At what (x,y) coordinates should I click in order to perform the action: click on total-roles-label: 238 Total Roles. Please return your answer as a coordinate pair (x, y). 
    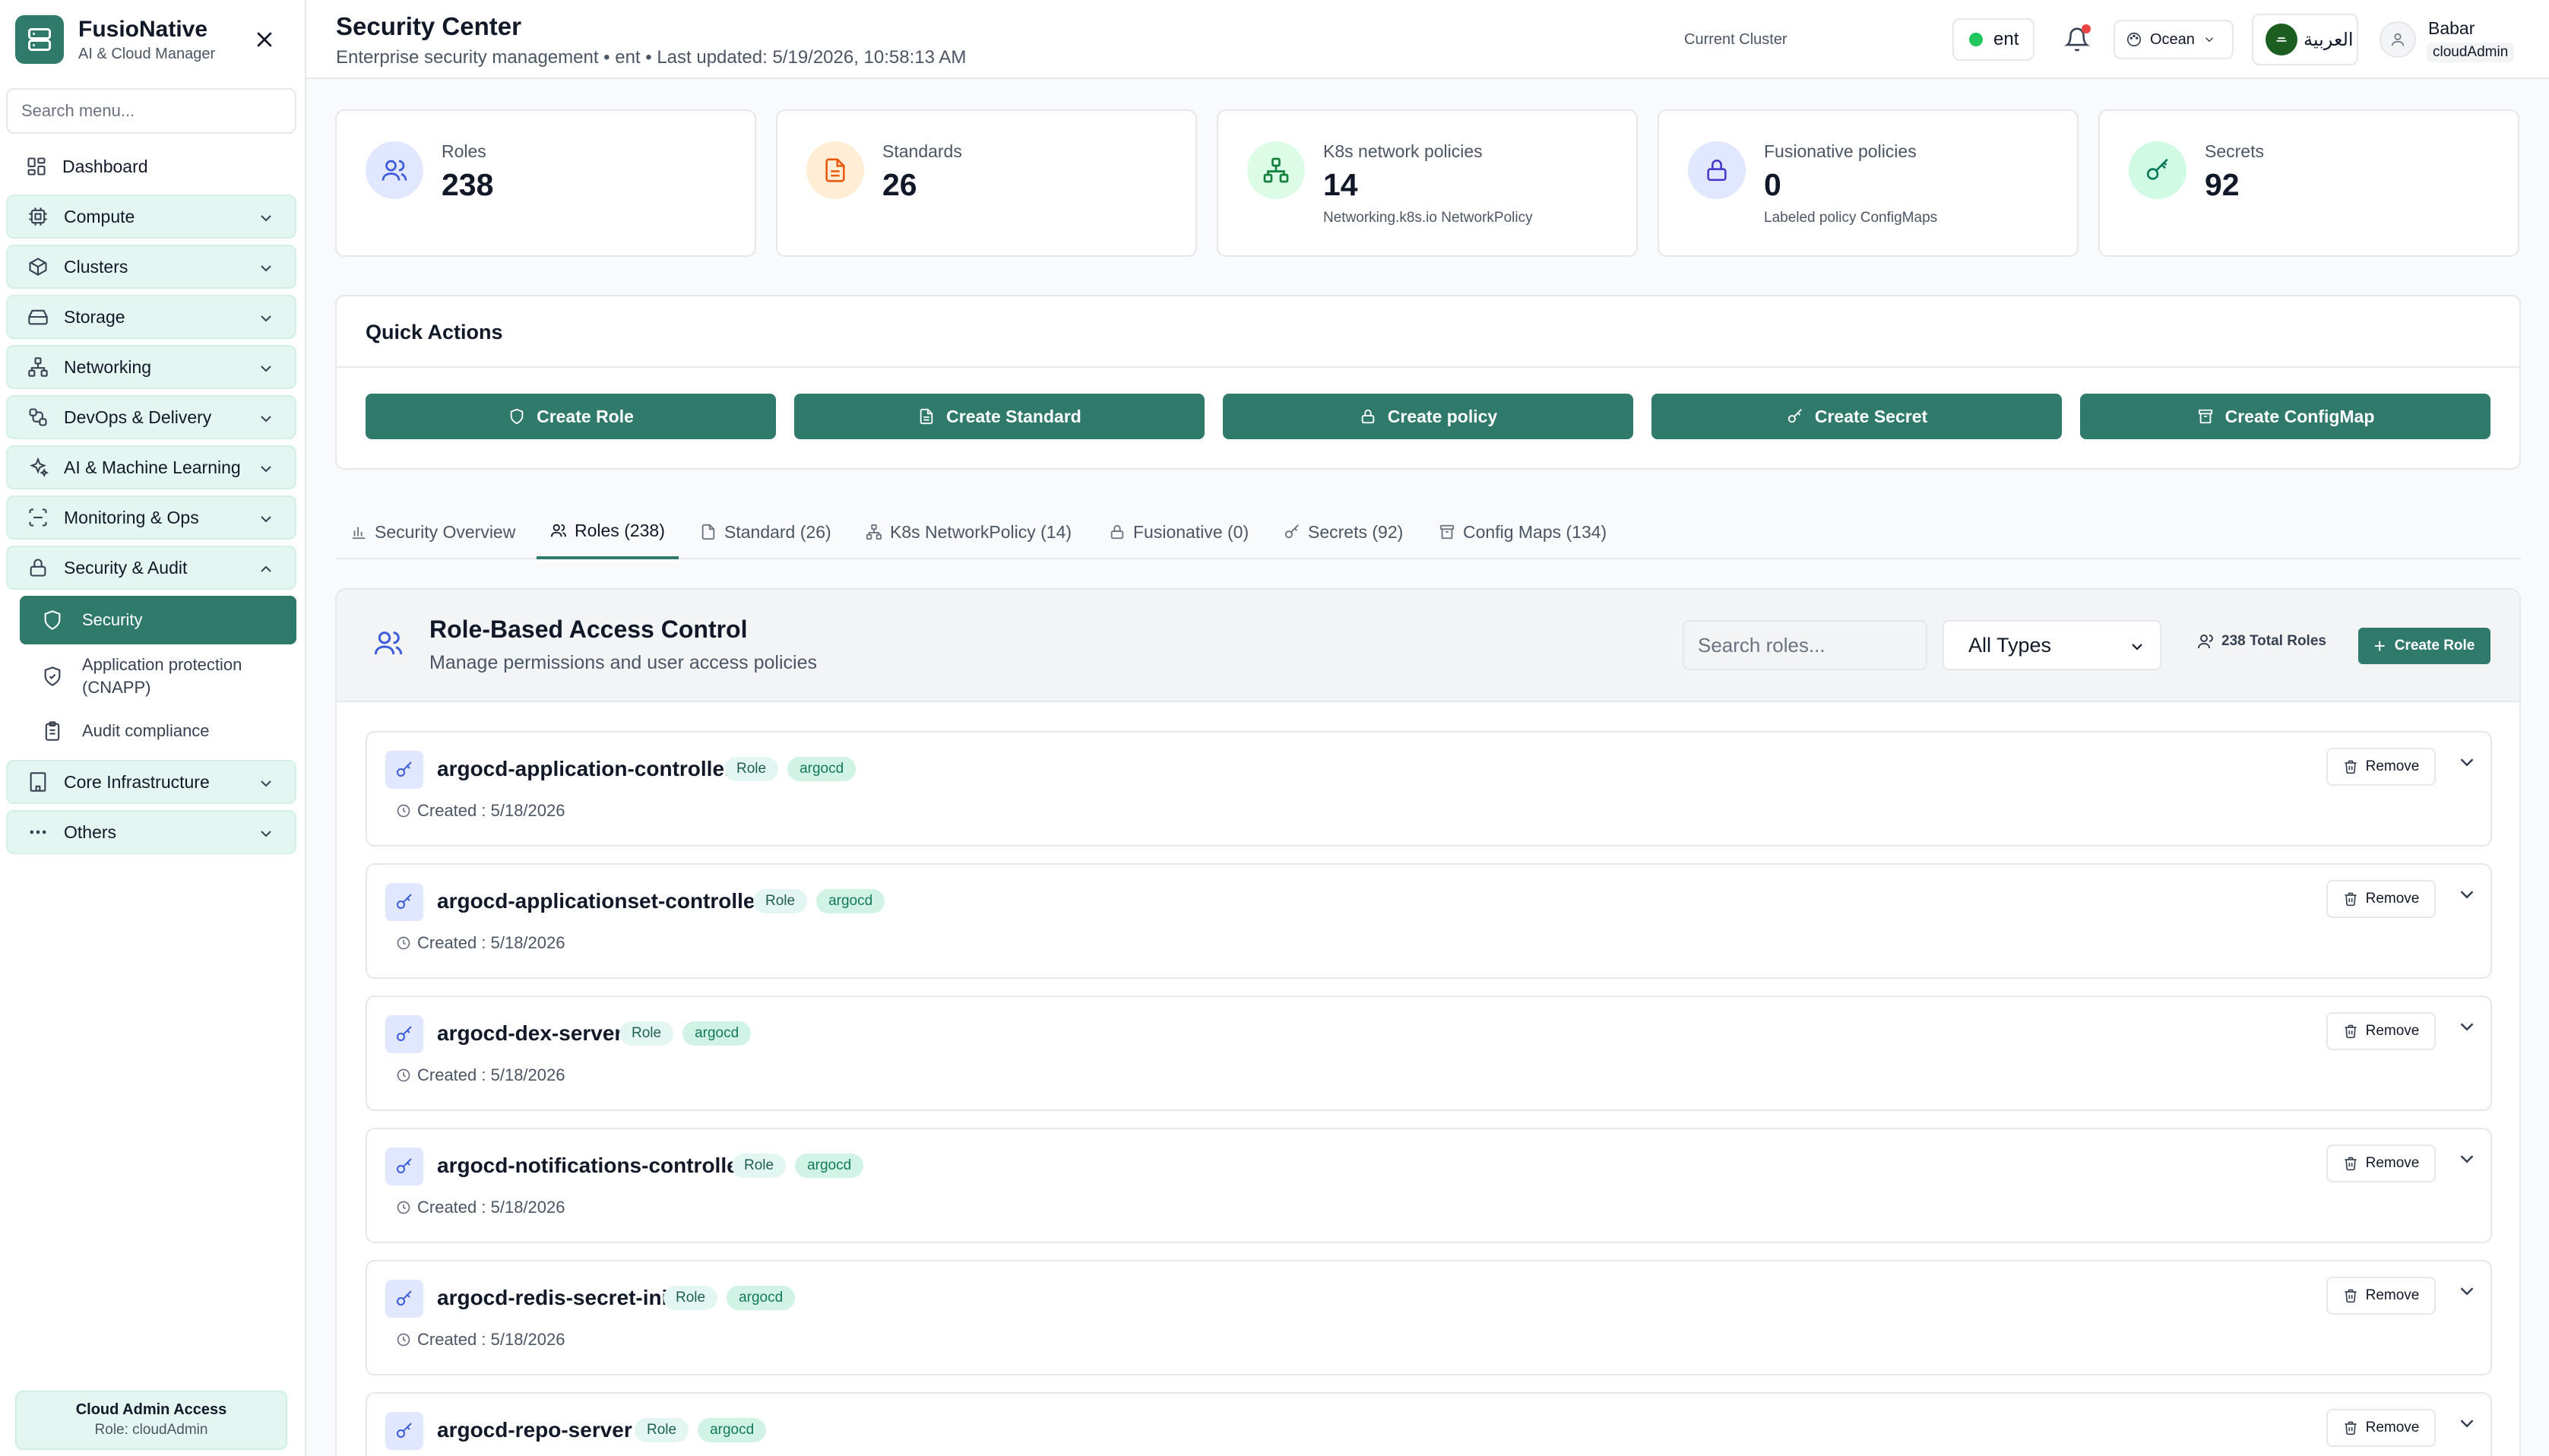
    Looking at the image, I should click on (2273, 641).